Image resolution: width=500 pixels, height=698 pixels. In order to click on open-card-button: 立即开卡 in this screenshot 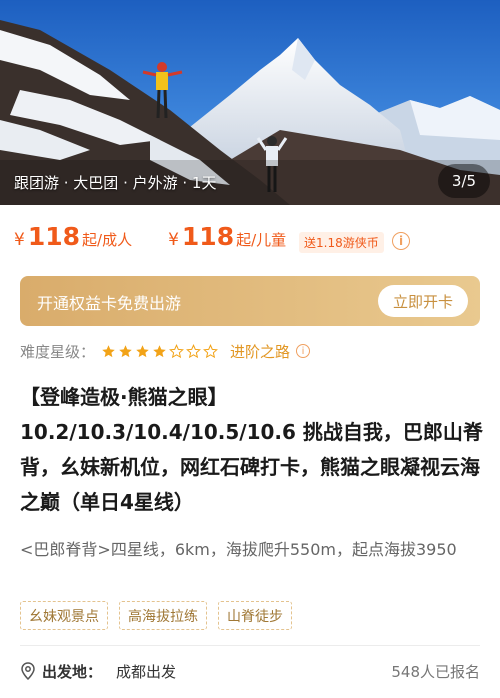, I will do `click(423, 301)`.